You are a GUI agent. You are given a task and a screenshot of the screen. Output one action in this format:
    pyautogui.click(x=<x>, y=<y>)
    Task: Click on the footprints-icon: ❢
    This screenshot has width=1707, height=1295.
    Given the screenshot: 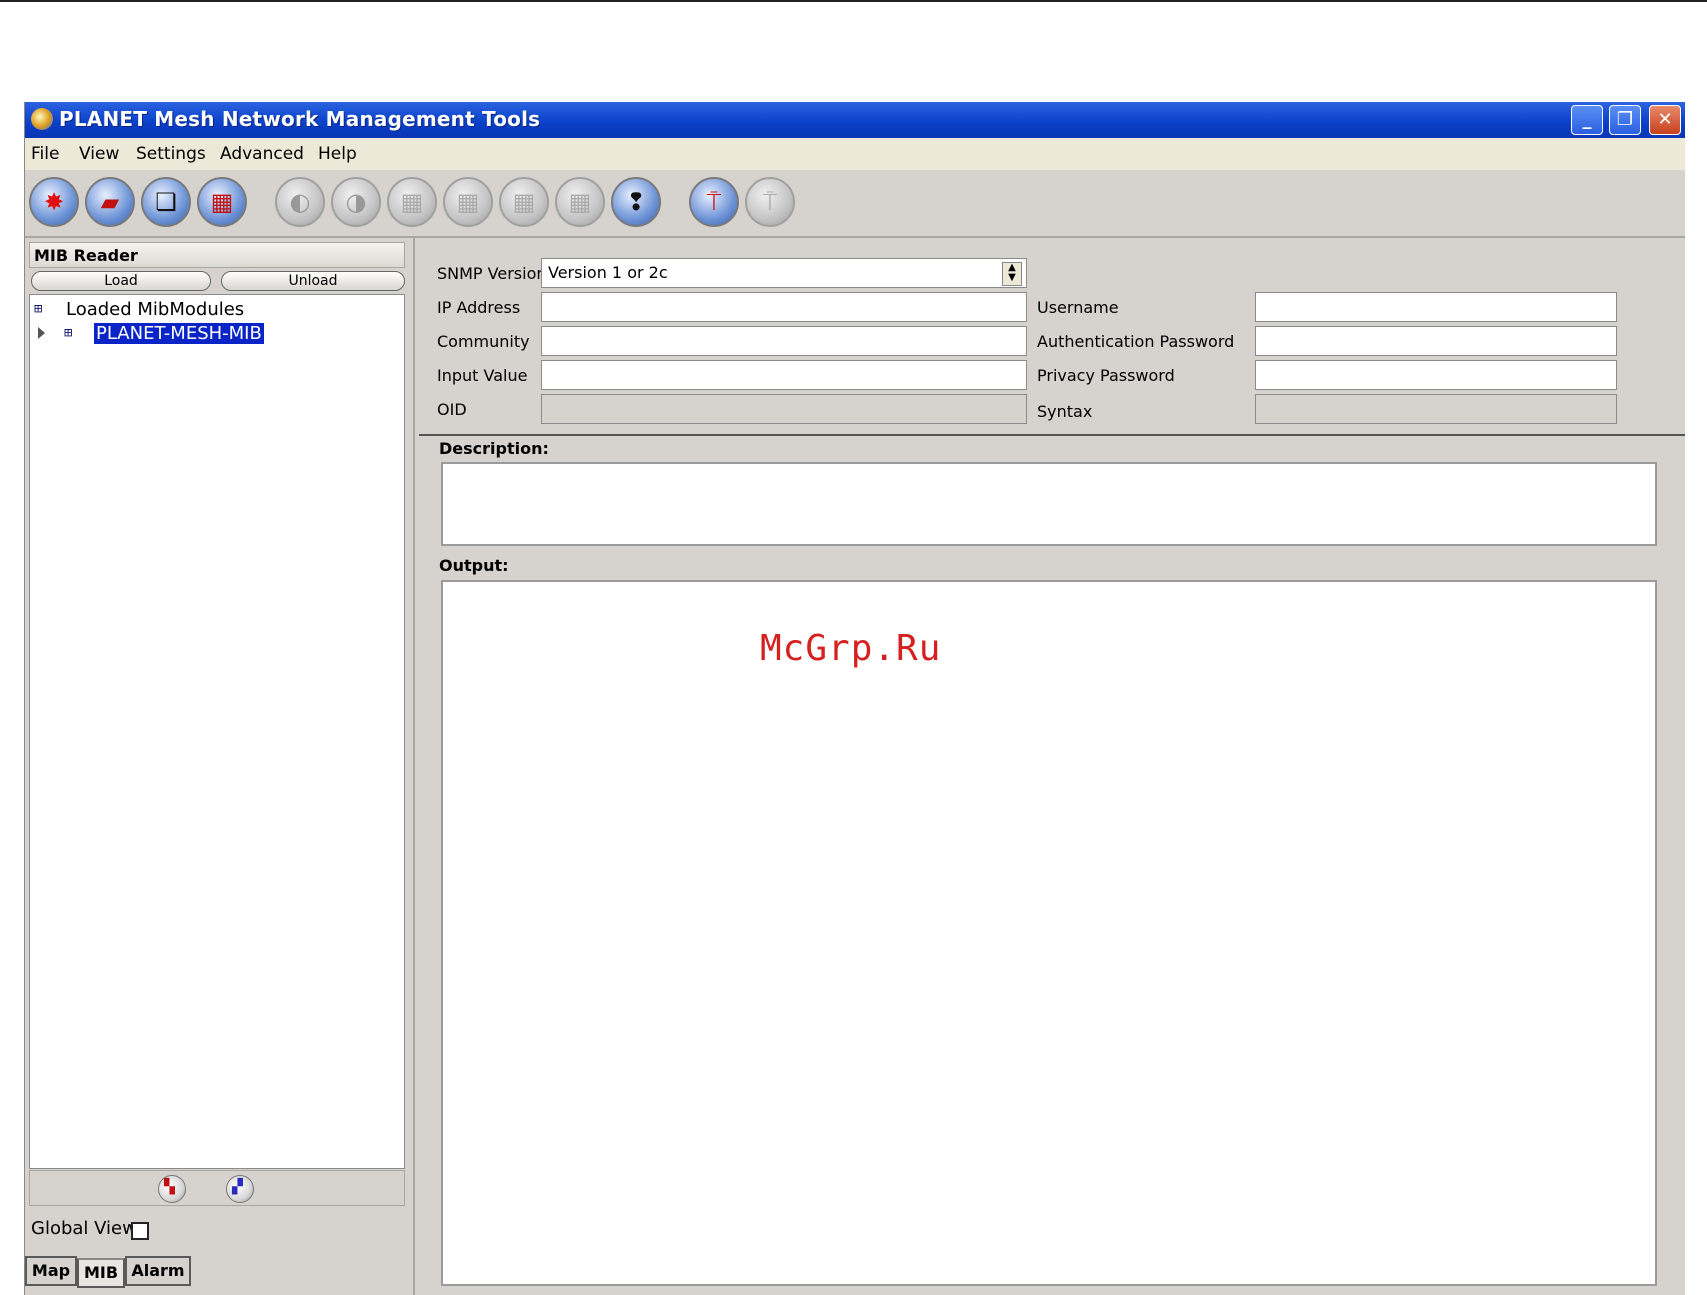 What is the action you would take?
    pyautogui.click(x=636, y=202)
    